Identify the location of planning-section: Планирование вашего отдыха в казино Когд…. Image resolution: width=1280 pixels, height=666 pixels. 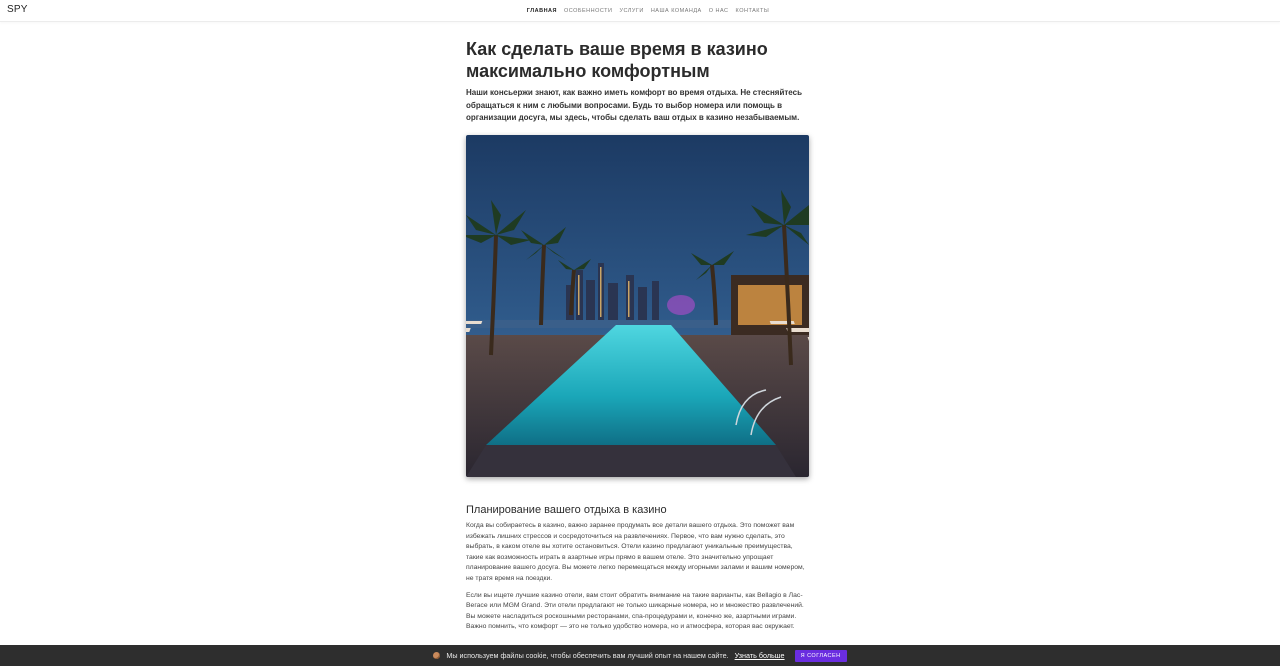
(637, 568).